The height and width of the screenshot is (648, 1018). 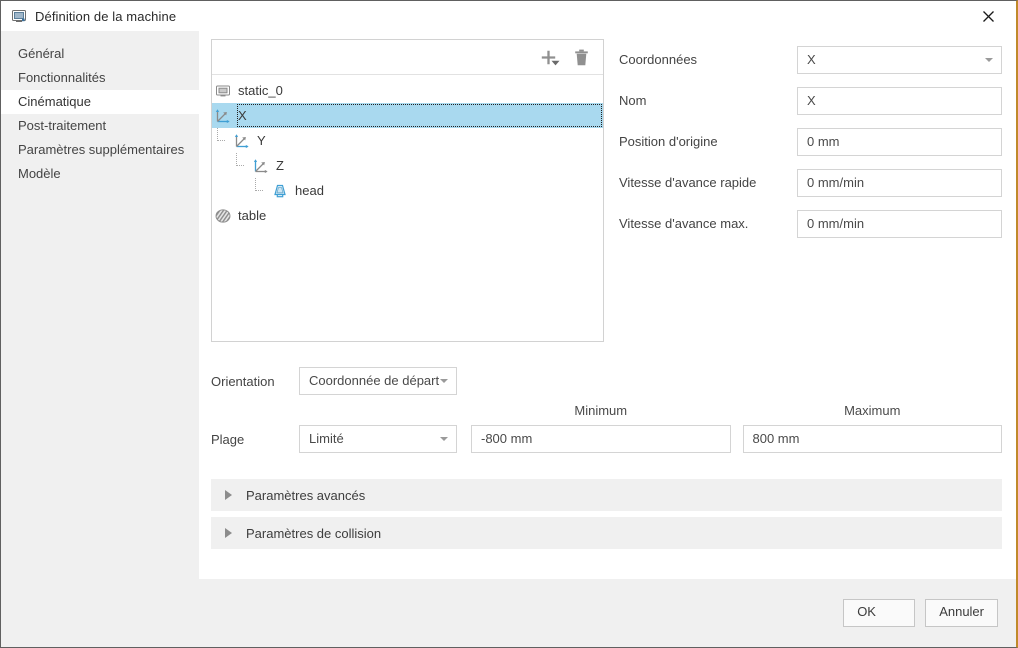 What do you see at coordinates (100, 126) in the screenshot?
I see `sidebar-item-post-traitement: Post-traitement` at bounding box center [100, 126].